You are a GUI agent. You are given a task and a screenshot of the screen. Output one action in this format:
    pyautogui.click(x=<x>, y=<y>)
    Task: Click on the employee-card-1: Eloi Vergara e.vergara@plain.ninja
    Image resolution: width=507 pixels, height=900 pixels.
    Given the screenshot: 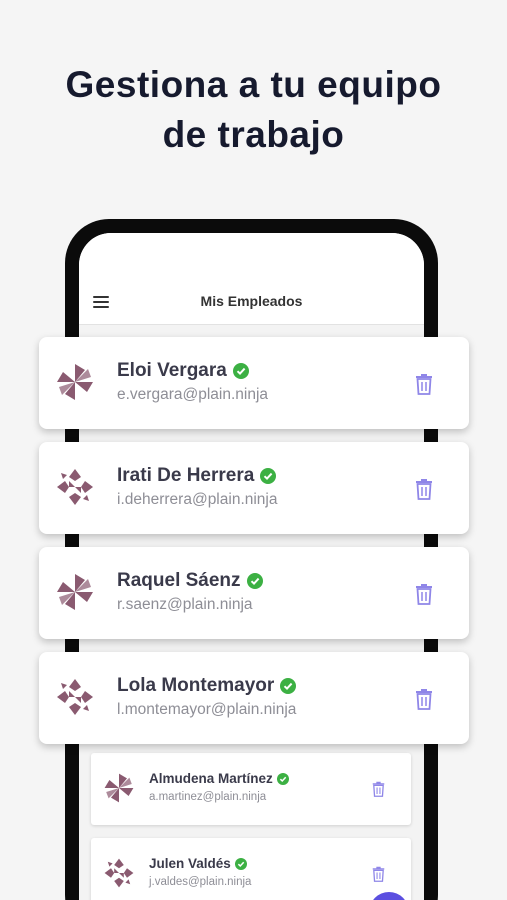 What is the action you would take?
    pyautogui.click(x=254, y=383)
    